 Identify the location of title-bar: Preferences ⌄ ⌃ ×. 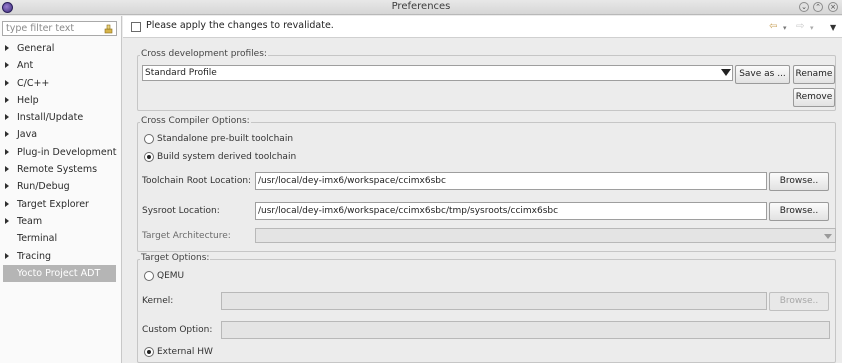
(421, 7).